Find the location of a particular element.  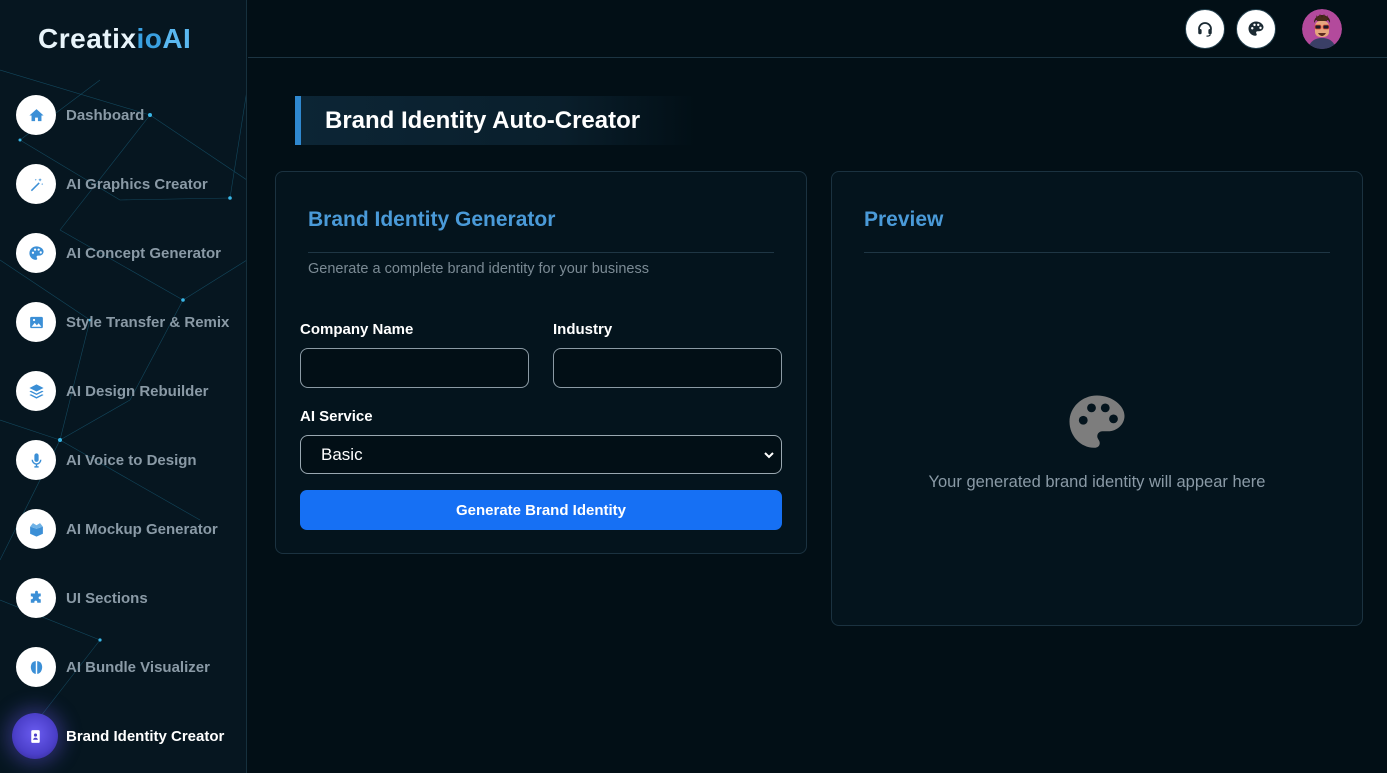

generator-card-divider is located at coordinates (541, 252).